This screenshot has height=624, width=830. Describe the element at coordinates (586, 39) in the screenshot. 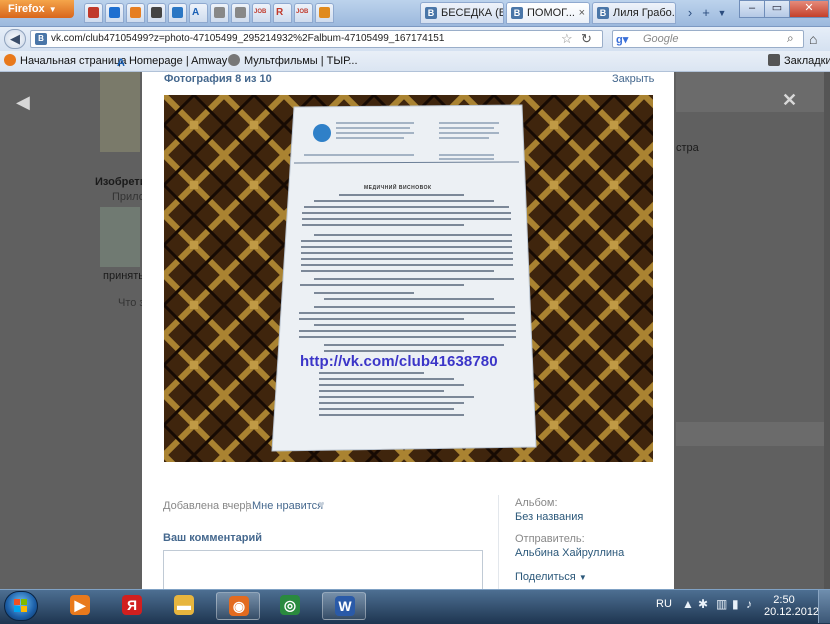

I see `reload-icon: ↻` at that location.